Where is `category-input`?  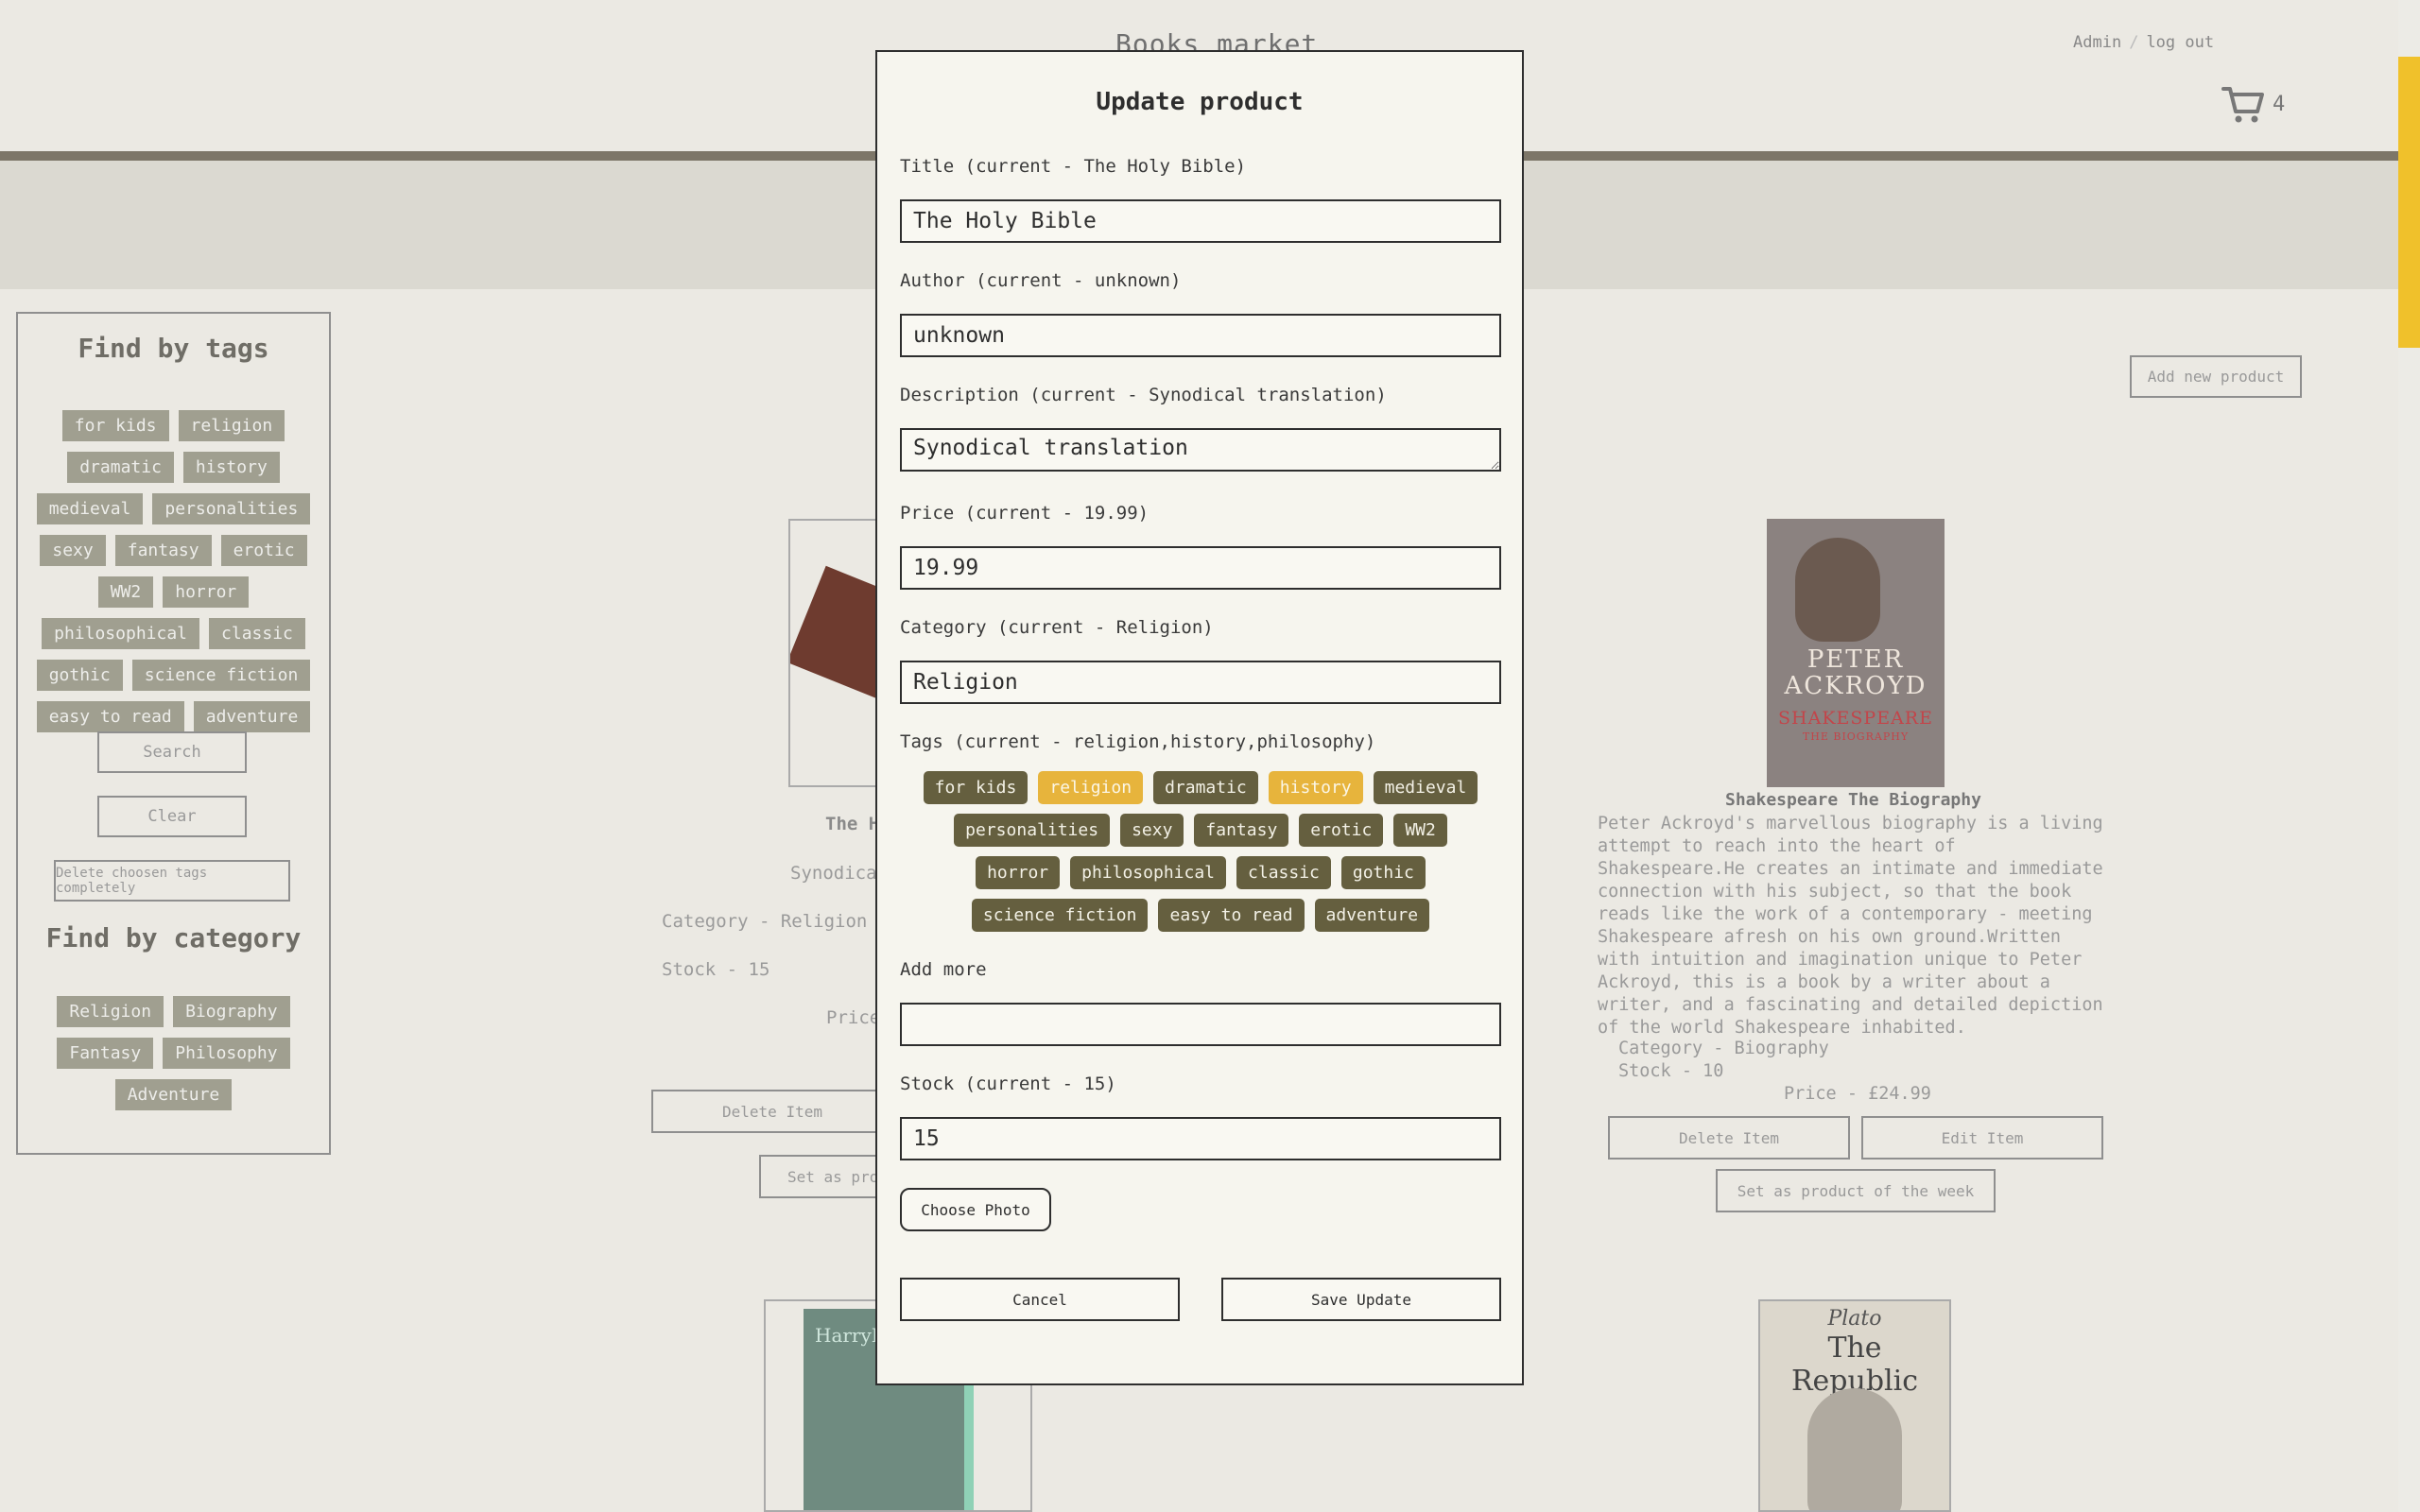
category-input is located at coordinates (1200, 682).